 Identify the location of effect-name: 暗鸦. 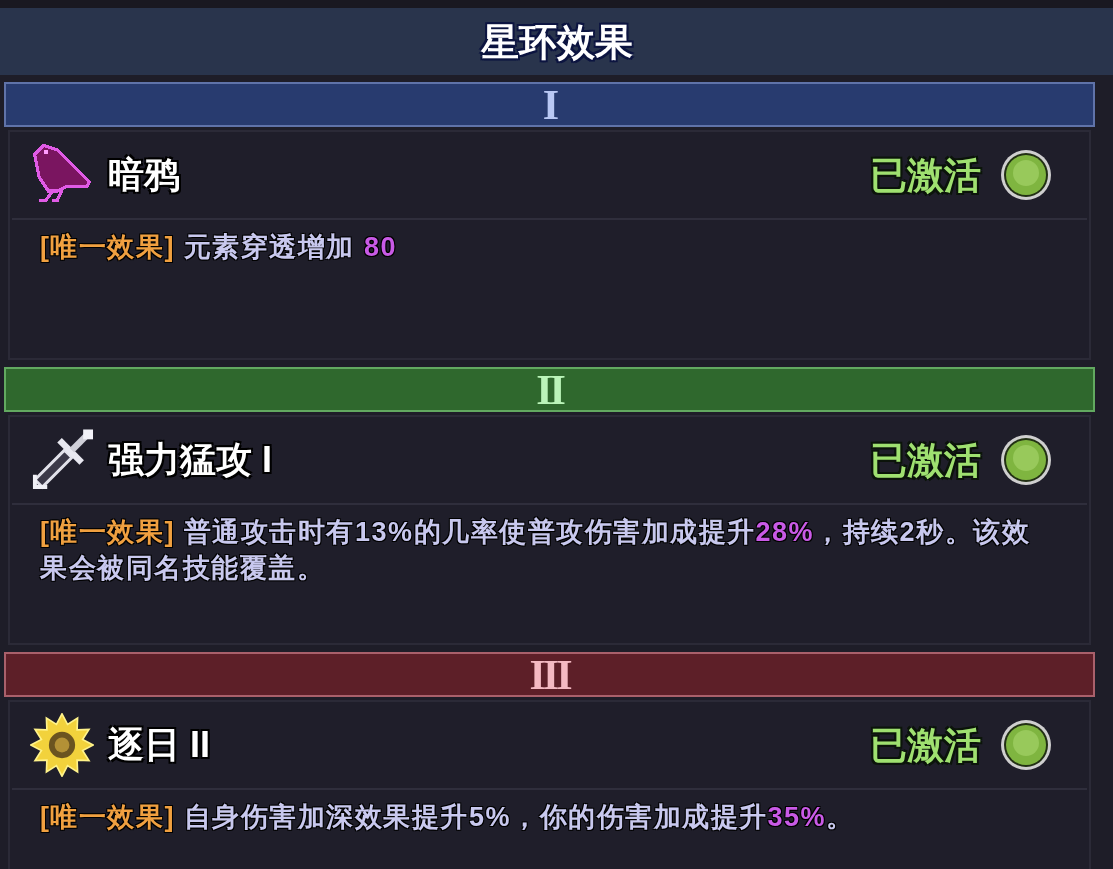
(144, 175).